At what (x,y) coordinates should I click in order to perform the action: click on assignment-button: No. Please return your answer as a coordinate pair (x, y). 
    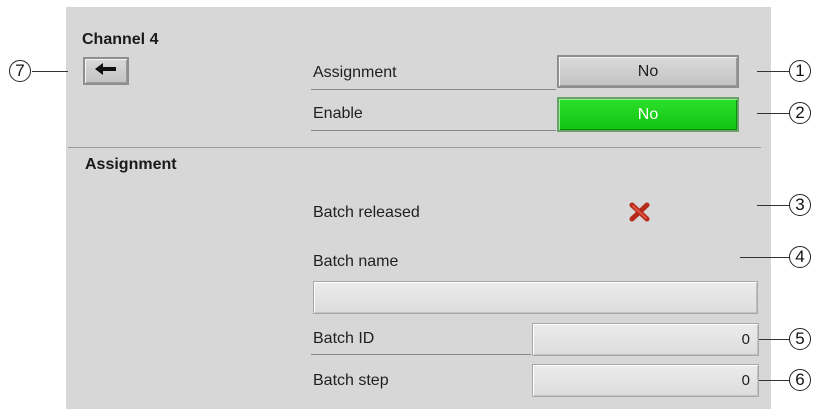
    Looking at the image, I should click on (648, 71).